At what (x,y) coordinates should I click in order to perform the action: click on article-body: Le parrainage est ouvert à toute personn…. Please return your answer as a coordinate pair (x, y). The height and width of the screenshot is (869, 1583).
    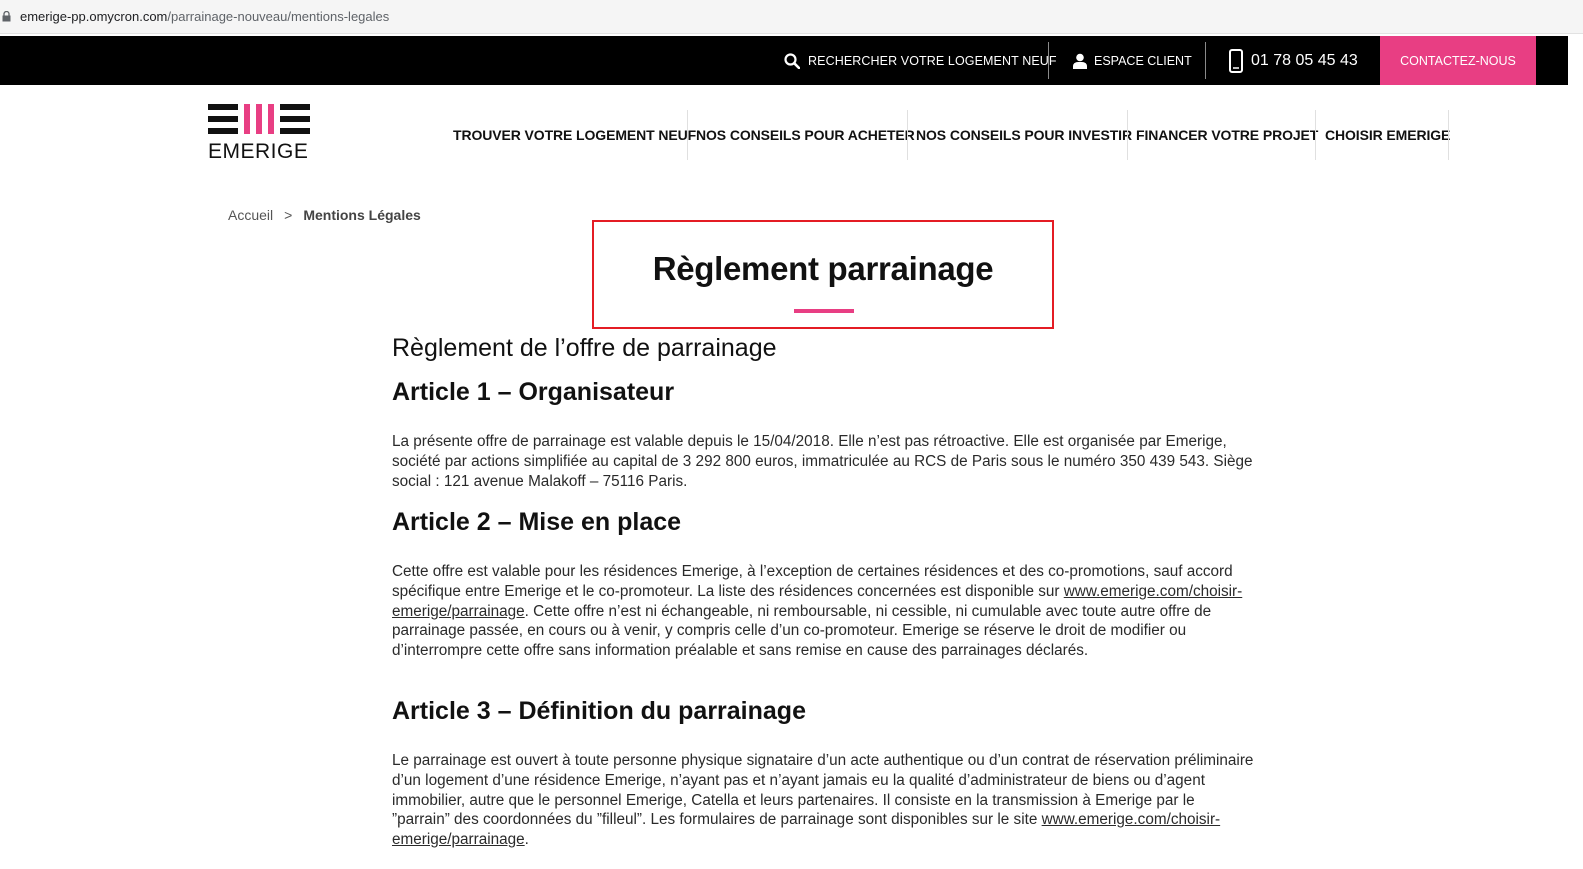
    Looking at the image, I should click on (823, 800).